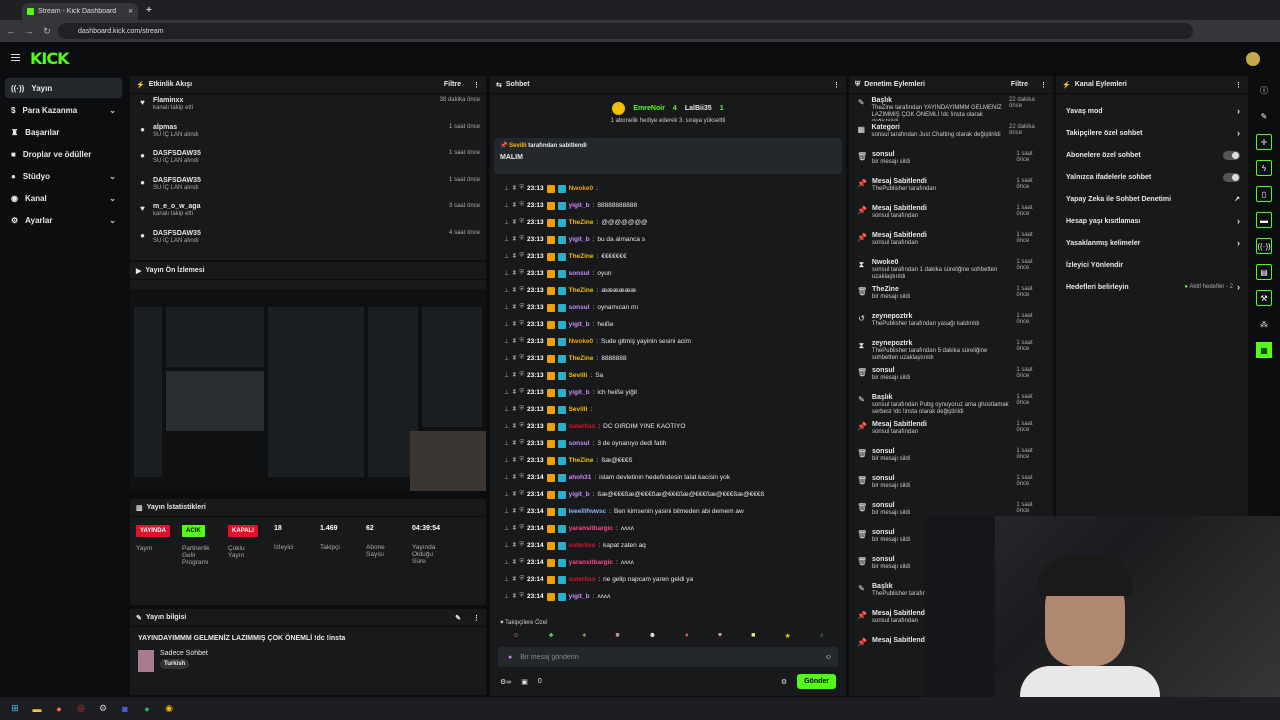 The width and height of the screenshot is (1280, 720). I want to click on activity-item: ● DASFSDAW35 SU İÇ LAN alındı 1 saat önce, so click(308, 187).